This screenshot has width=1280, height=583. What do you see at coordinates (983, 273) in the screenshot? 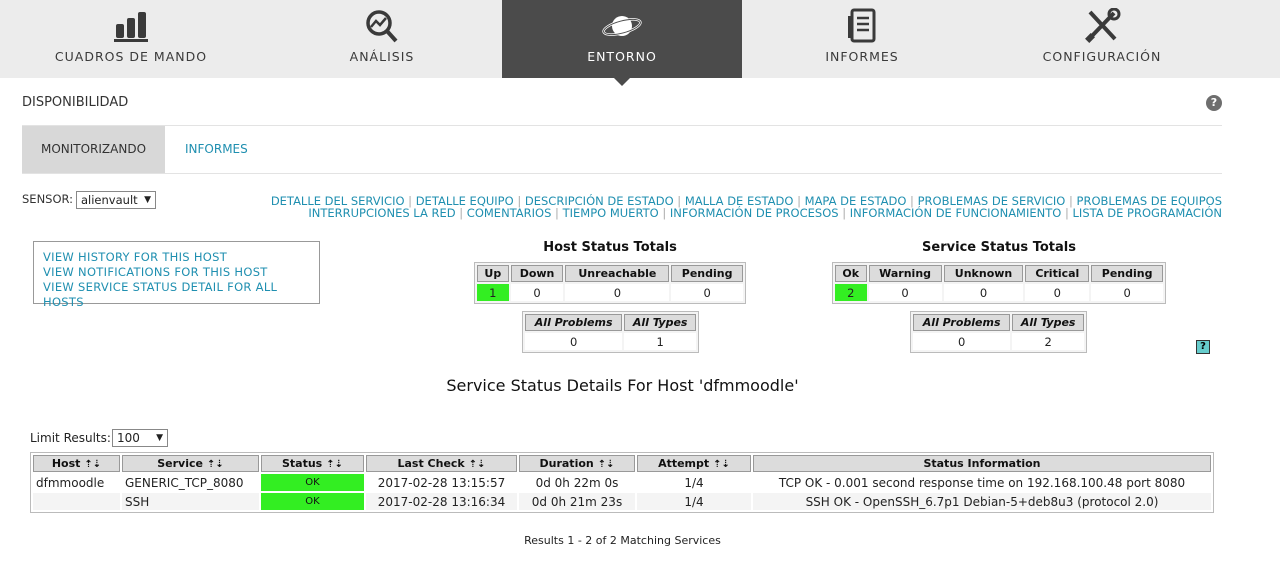
I see `header-unknown: Unknown` at bounding box center [983, 273].